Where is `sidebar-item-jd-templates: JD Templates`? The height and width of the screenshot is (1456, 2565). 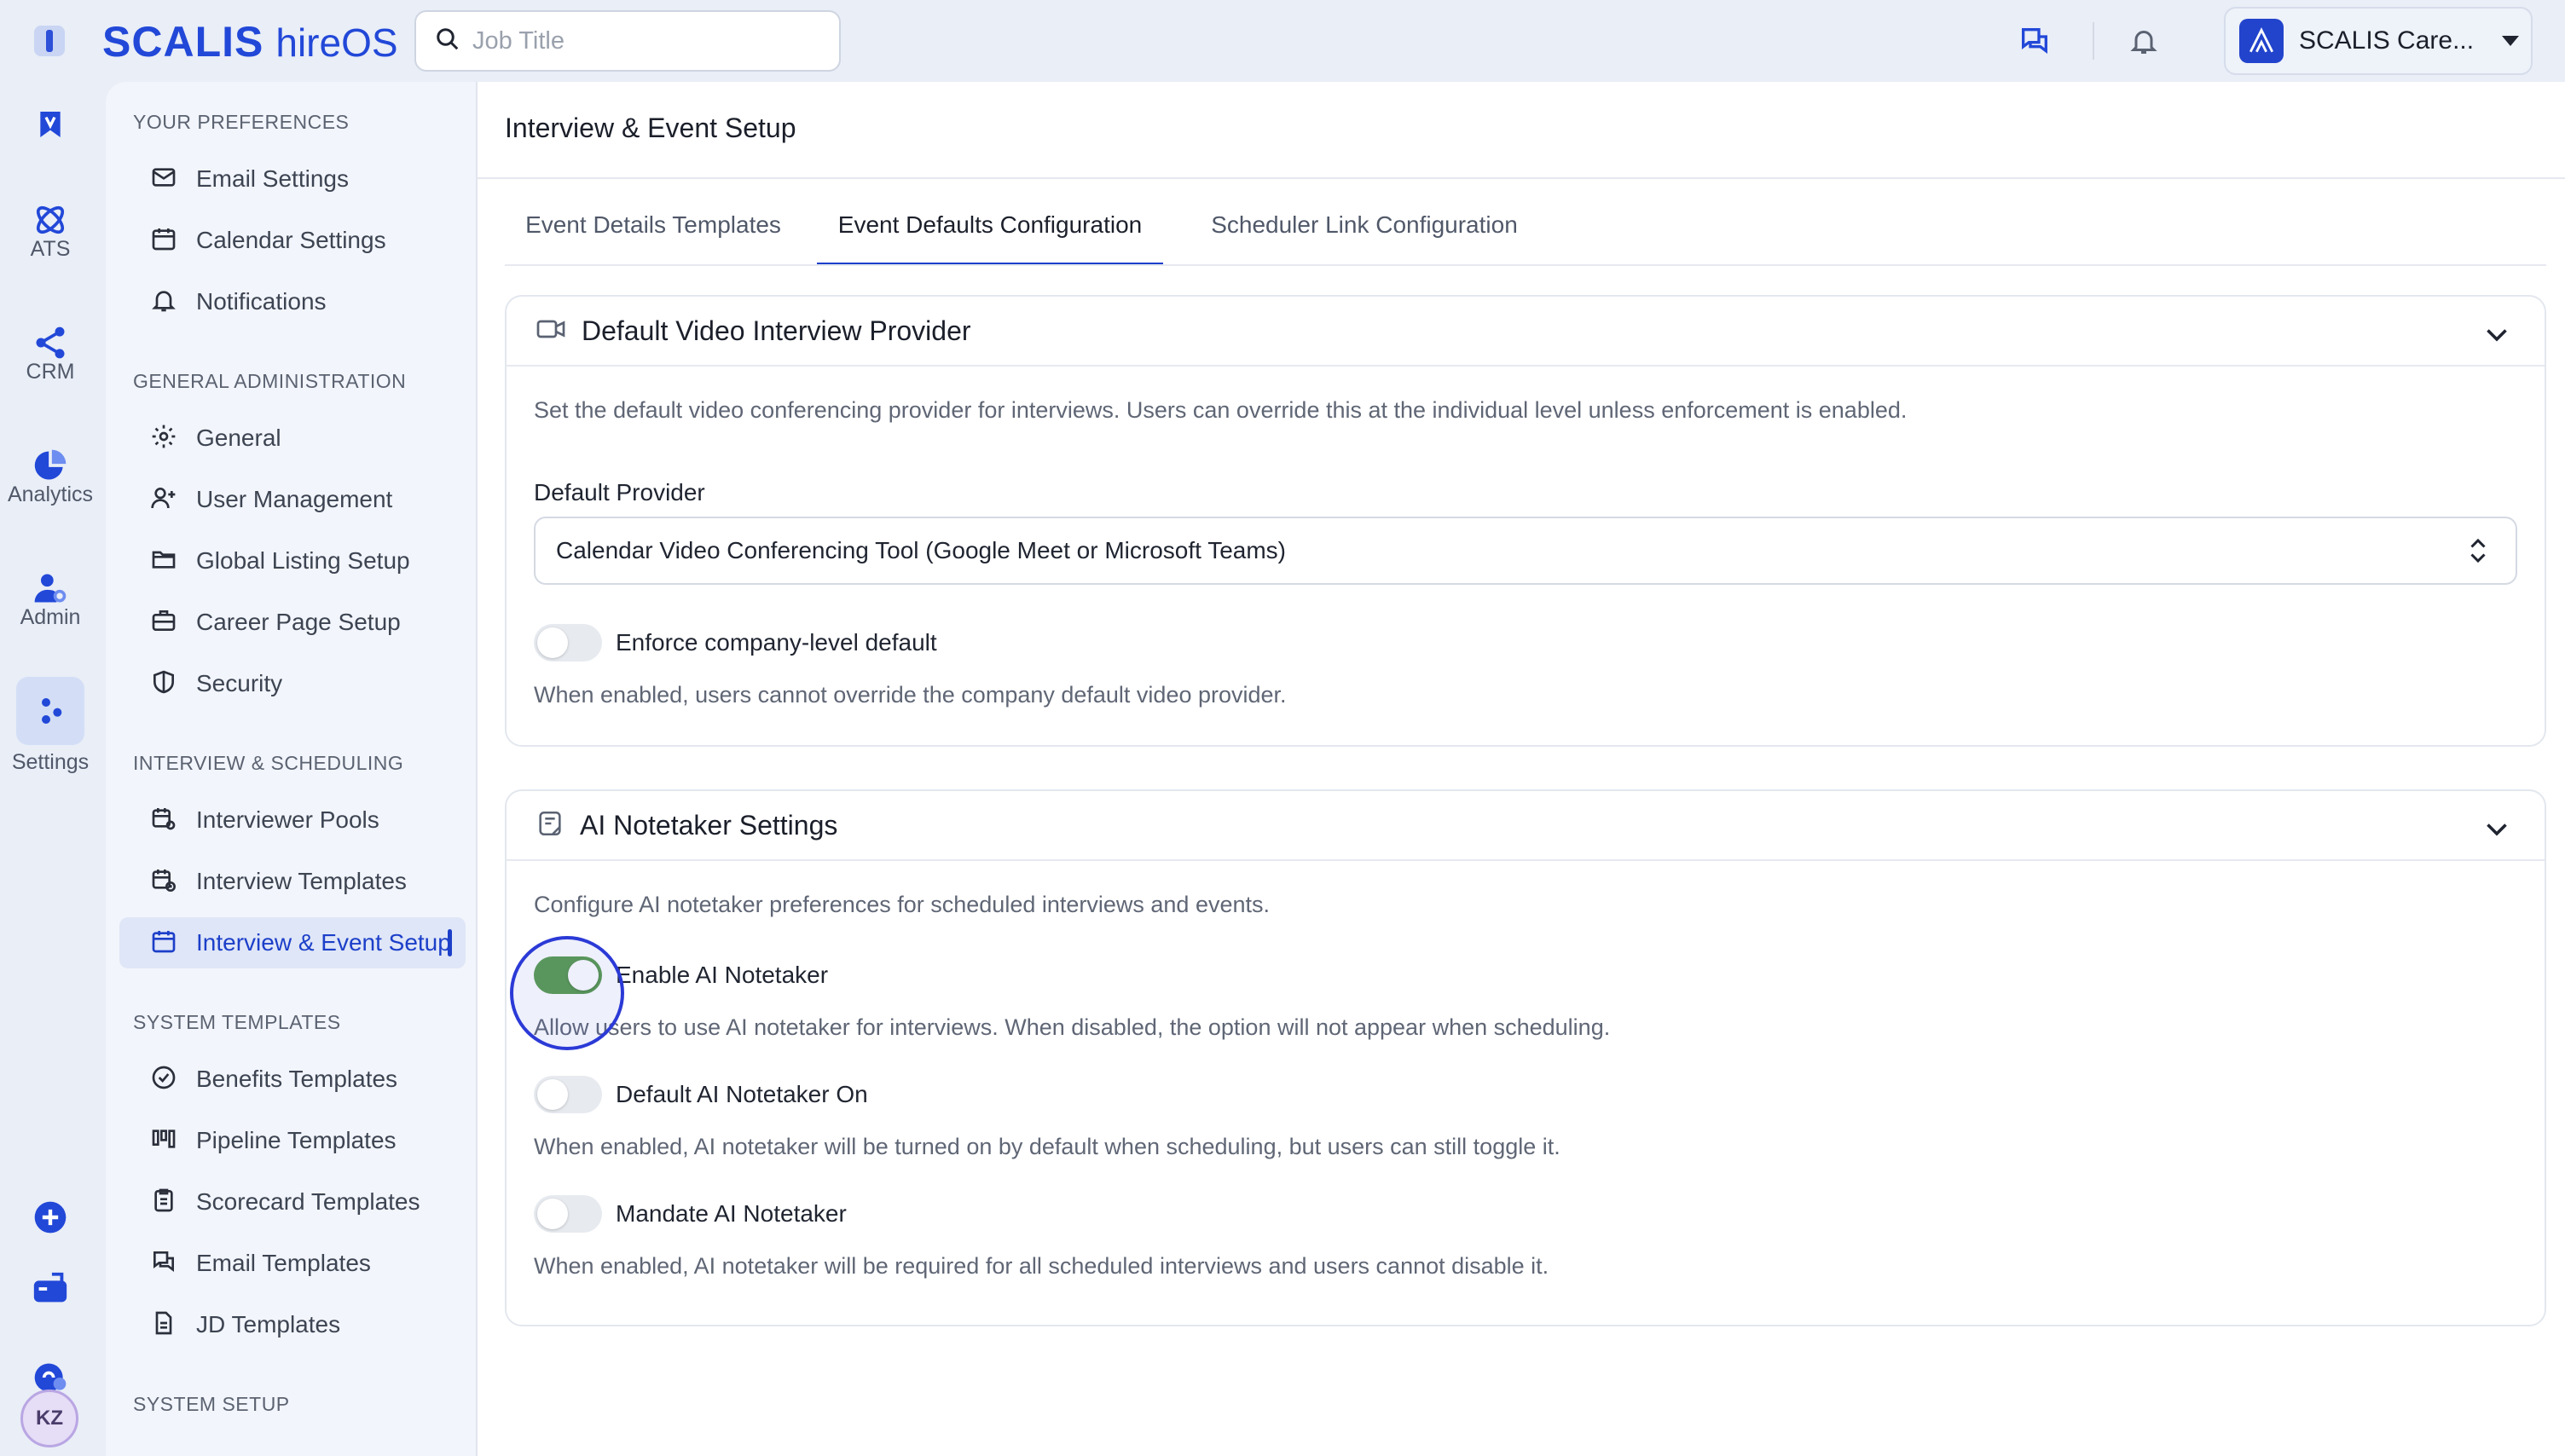
sidebar-item-jd-templates: JD Templates is located at coordinates (292, 1324).